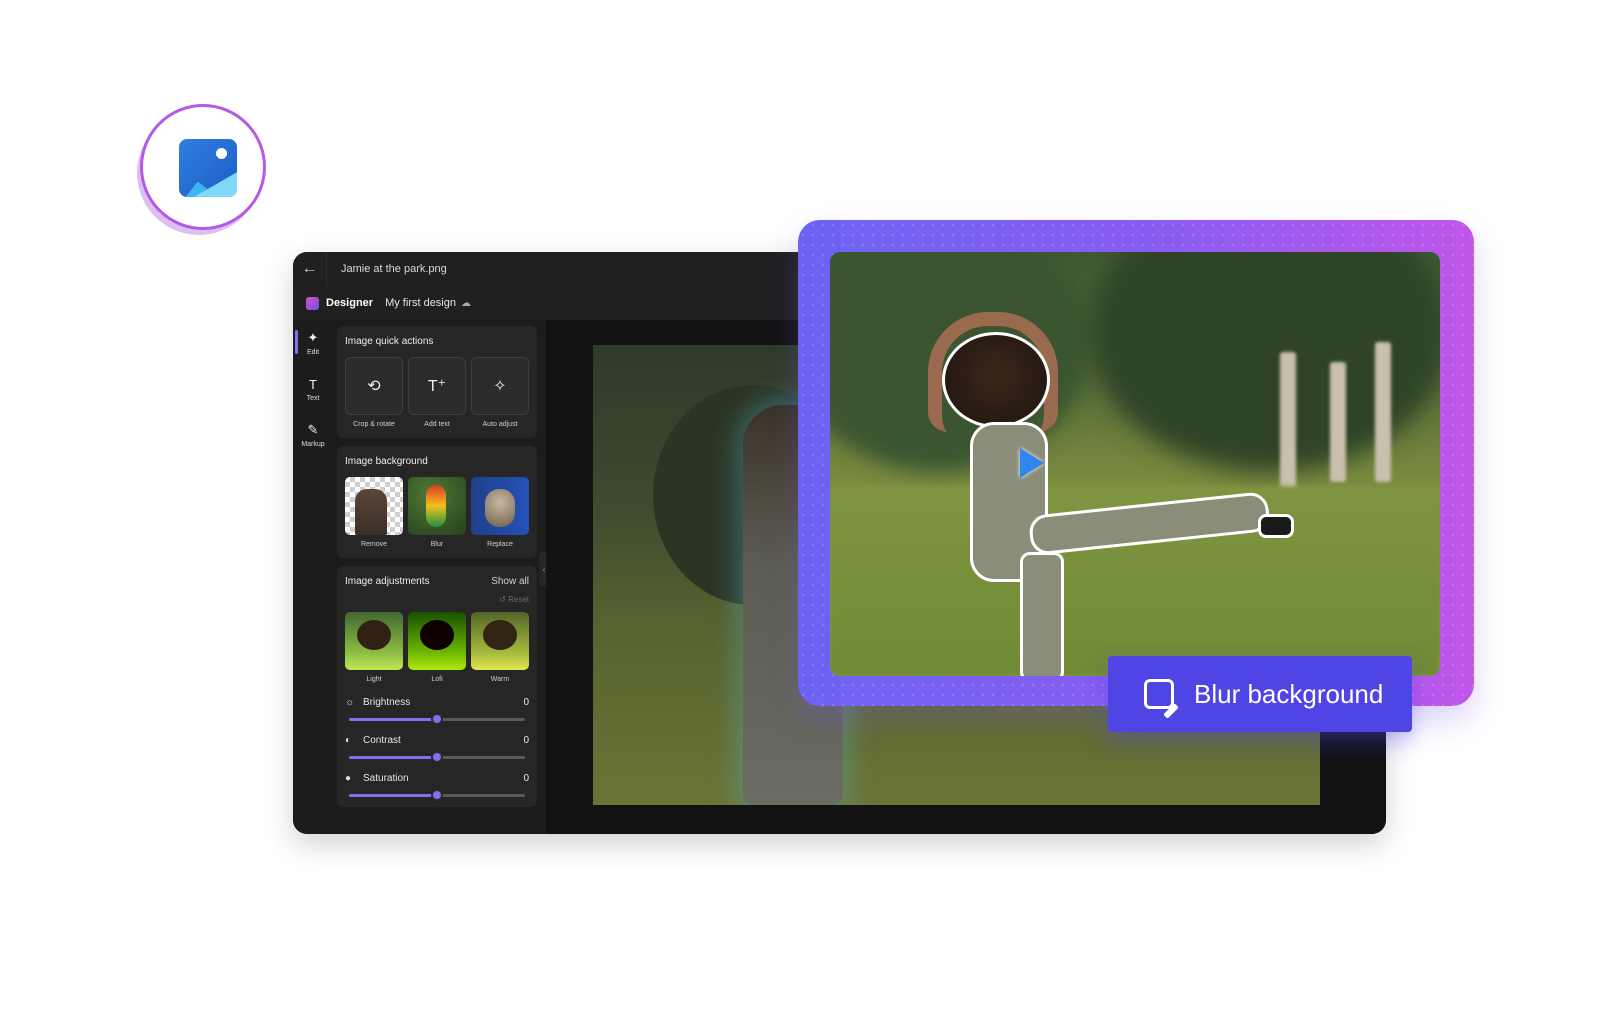 This screenshot has height=1026, width=1600. I want to click on reset-button: ↺ Reset, so click(437, 599).